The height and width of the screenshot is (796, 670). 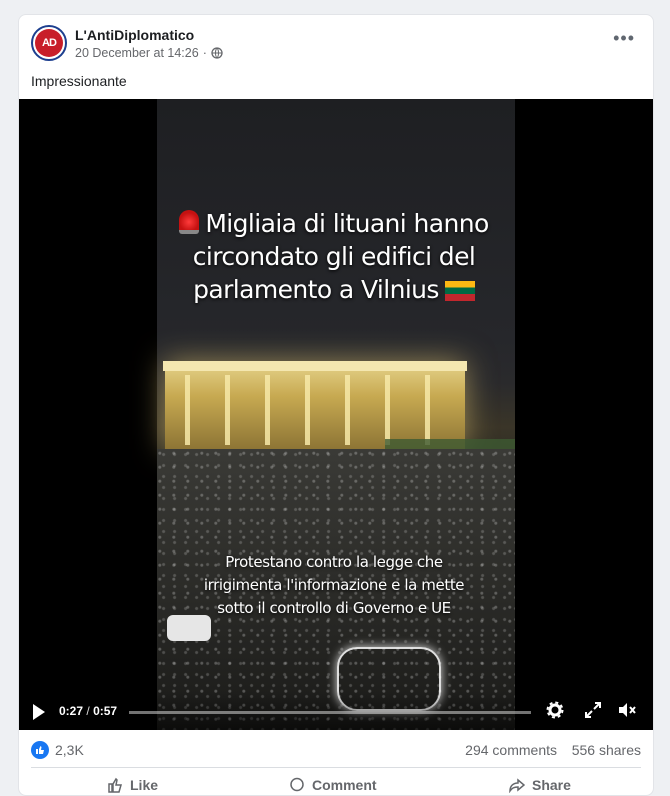 I want to click on comments-count: 294 comments, so click(x=511, y=750).